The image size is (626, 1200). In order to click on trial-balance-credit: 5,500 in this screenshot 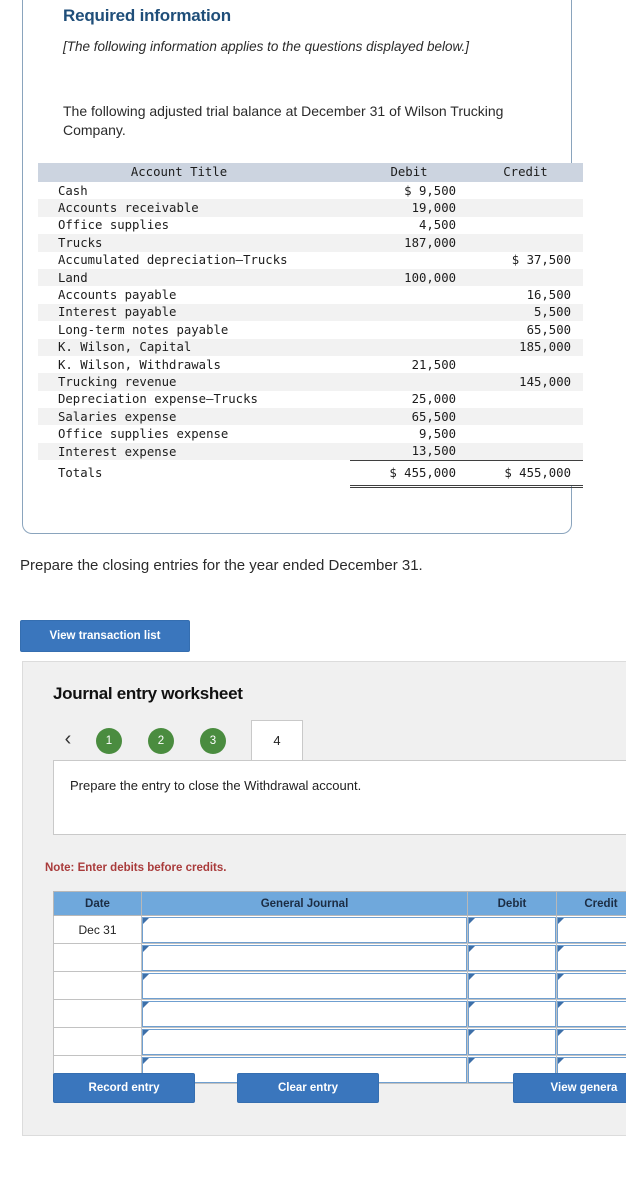, I will do `click(552, 312)`.